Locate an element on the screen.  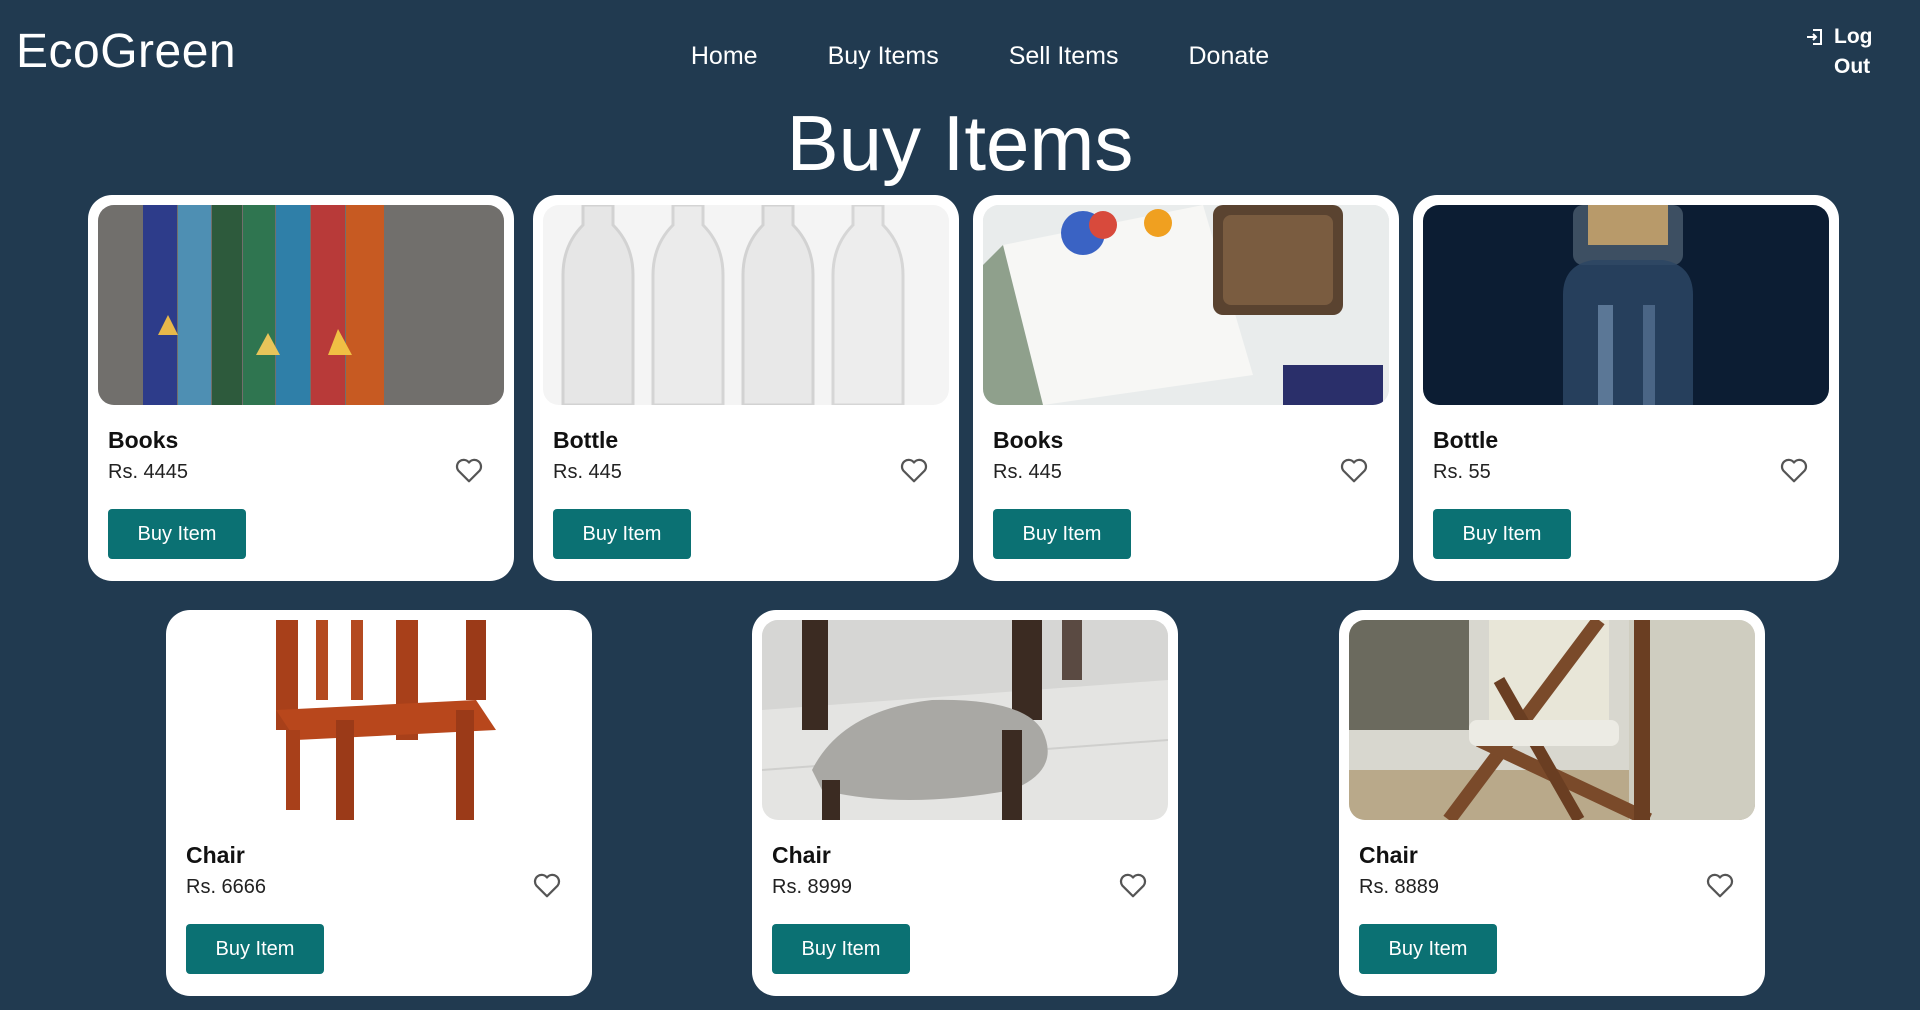
product-card: Bottle Rs. 55 Buy Item is located at coordinates (1626, 388).